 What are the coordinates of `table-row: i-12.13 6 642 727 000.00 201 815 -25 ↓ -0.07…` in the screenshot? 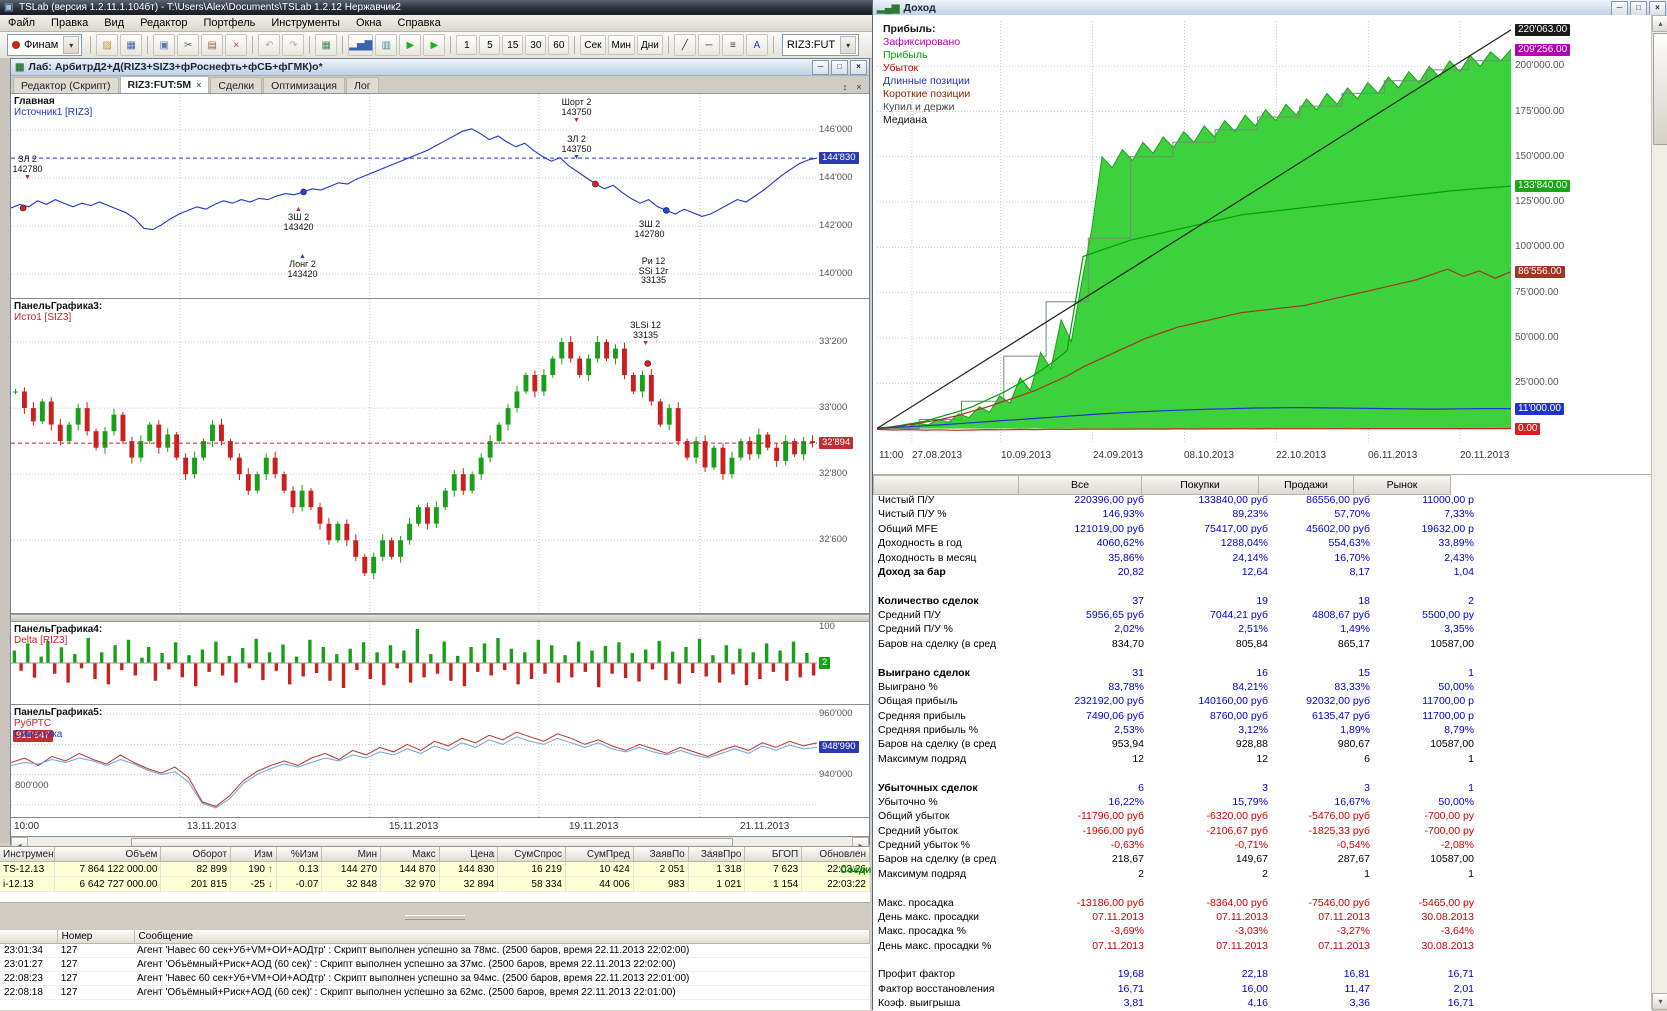 It's located at (435, 884).